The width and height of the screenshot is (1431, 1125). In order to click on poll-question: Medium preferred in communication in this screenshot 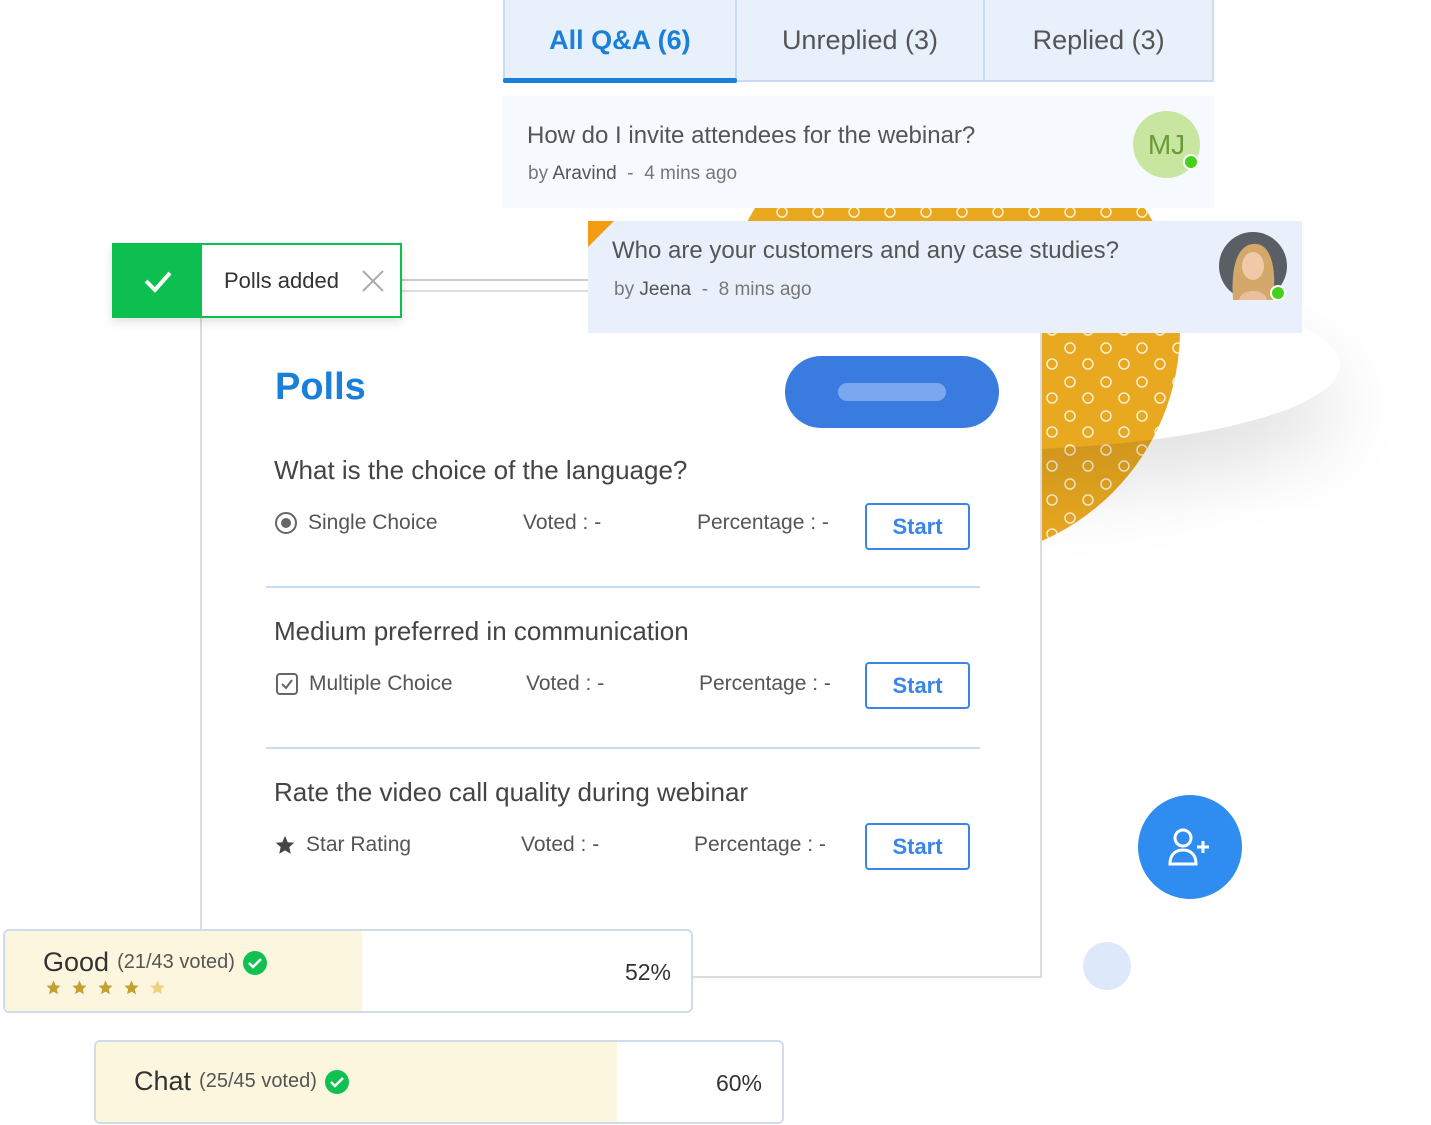, I will do `click(481, 631)`.